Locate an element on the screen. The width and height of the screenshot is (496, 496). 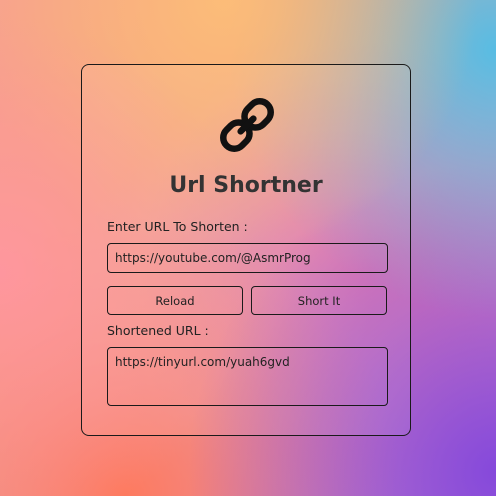
reload-button: Reload is located at coordinates (175, 300).